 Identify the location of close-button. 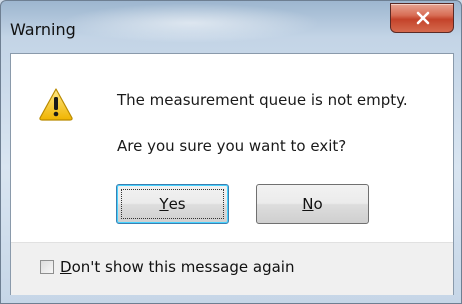
(422, 18).